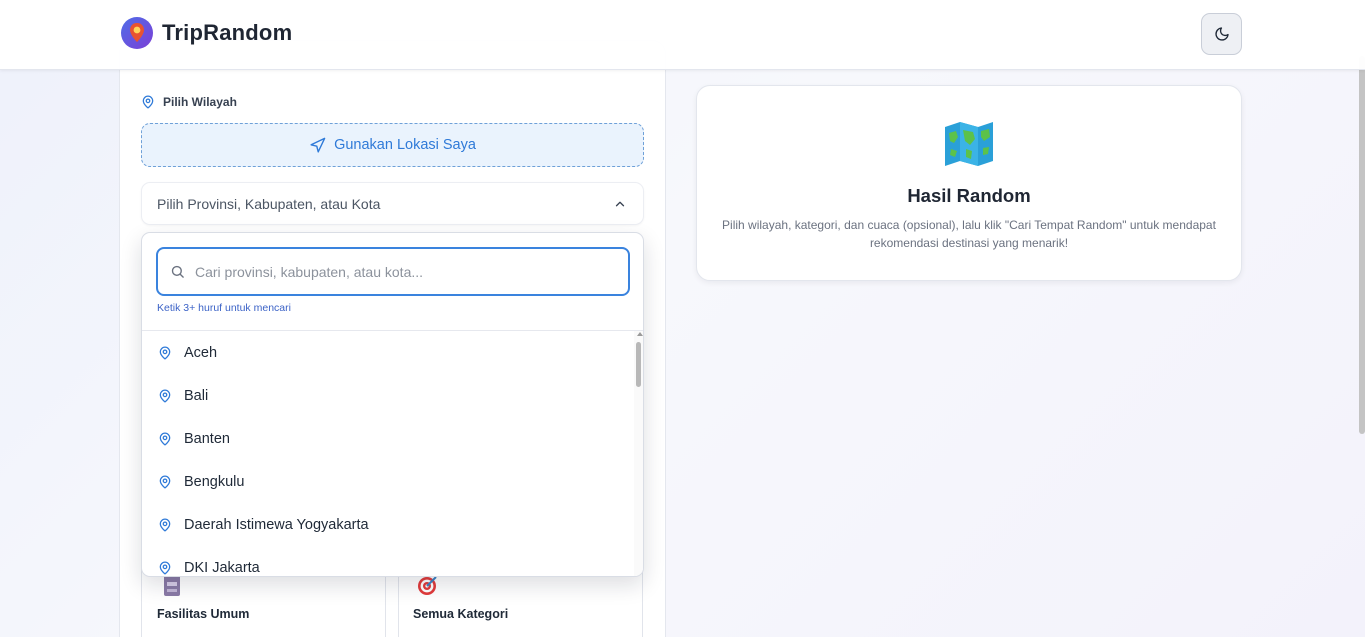 Image resolution: width=1365 pixels, height=637 pixels. What do you see at coordinates (1362, 245) in the screenshot?
I see `page-scrollbar` at bounding box center [1362, 245].